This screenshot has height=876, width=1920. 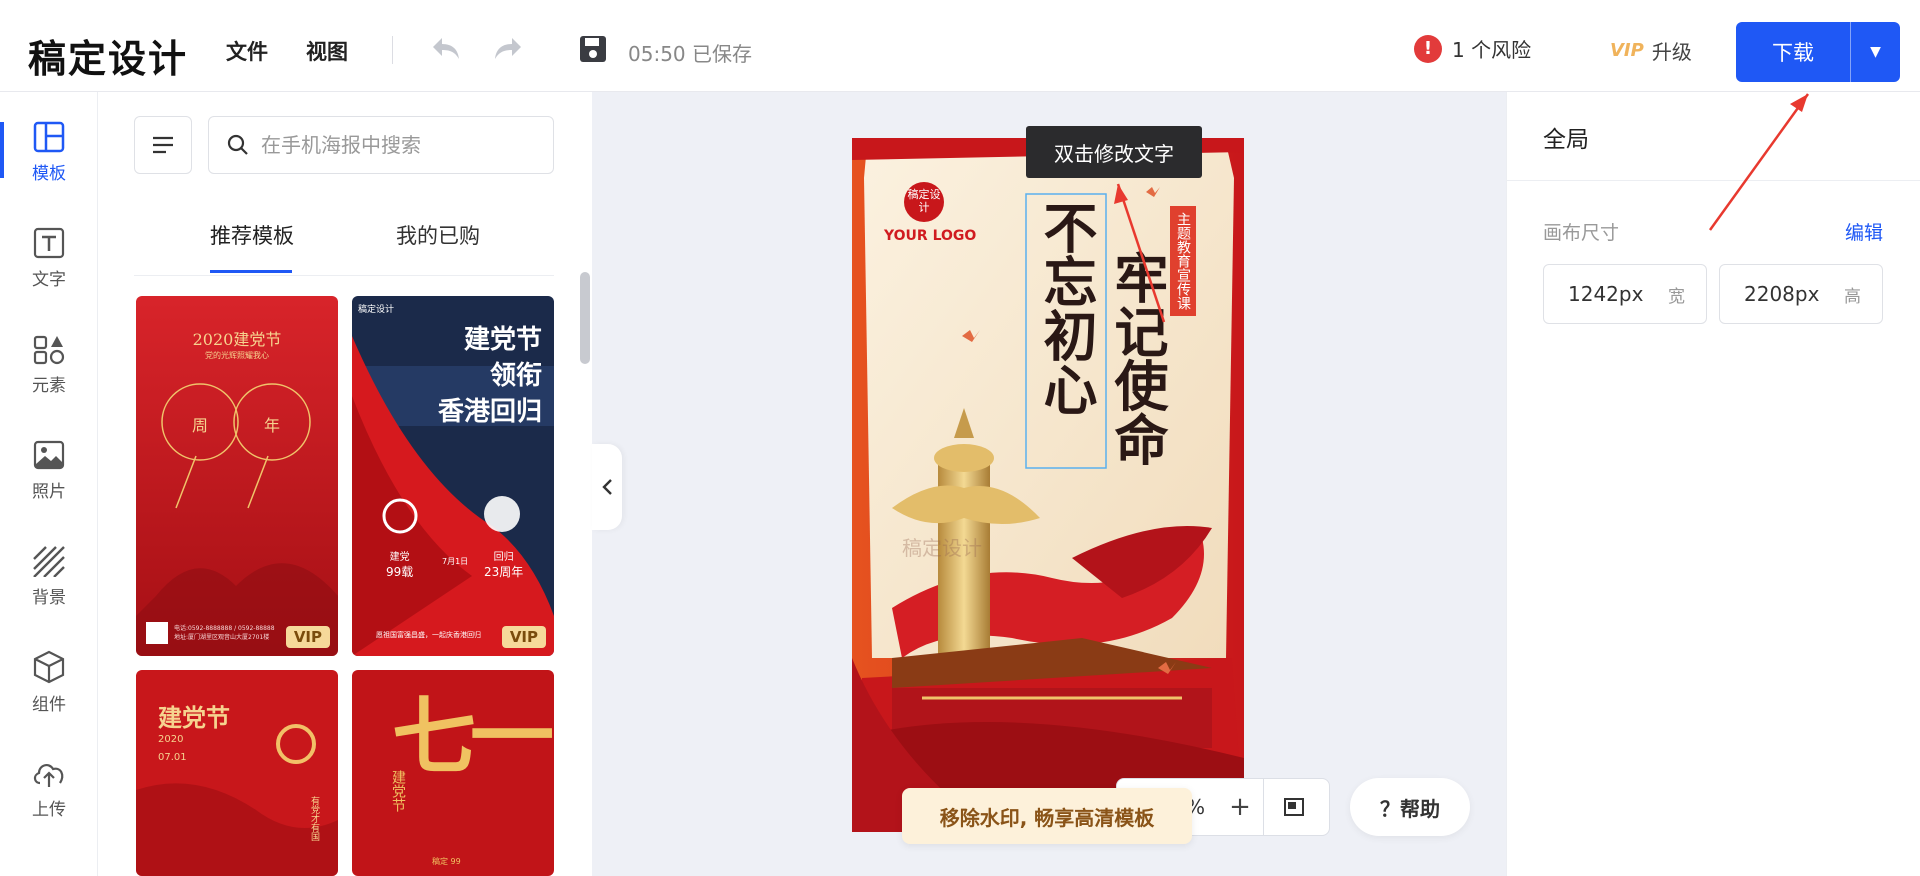 What do you see at coordinates (108, 55) in the screenshot?
I see `app-logo: 稿定设计` at bounding box center [108, 55].